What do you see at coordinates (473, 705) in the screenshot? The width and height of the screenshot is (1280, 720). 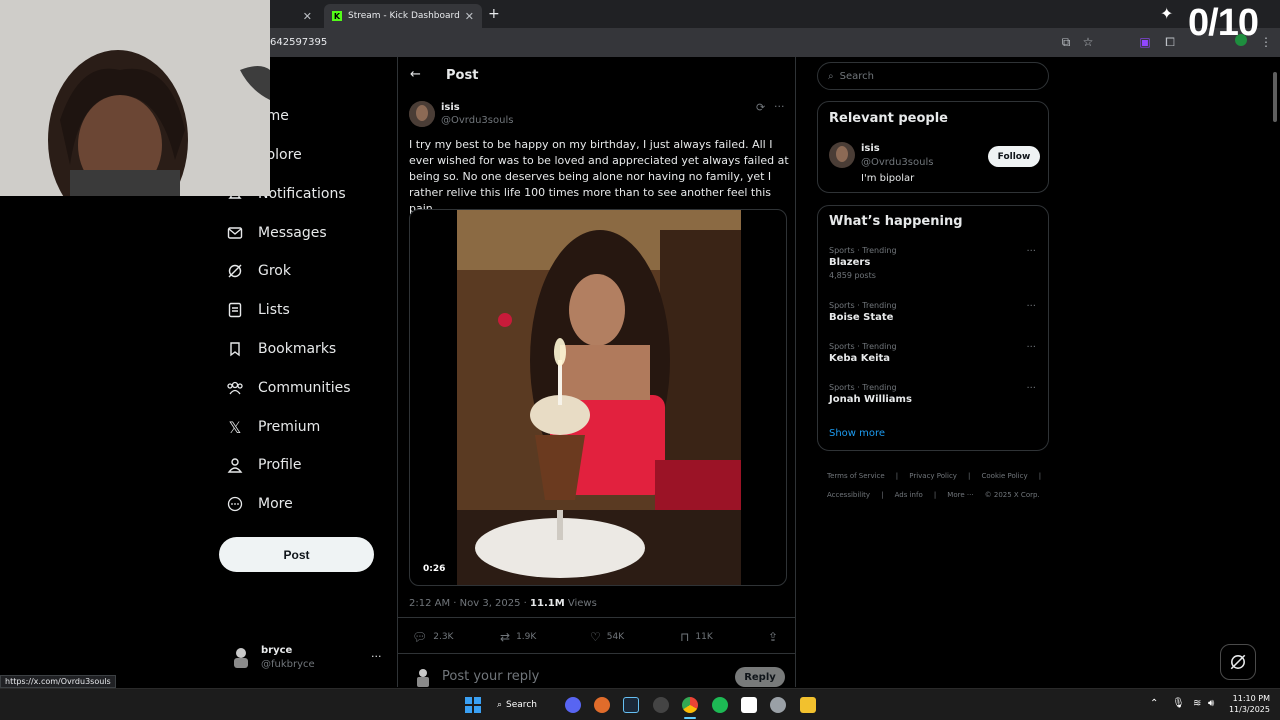 I see `windows-start-icon` at bounding box center [473, 705].